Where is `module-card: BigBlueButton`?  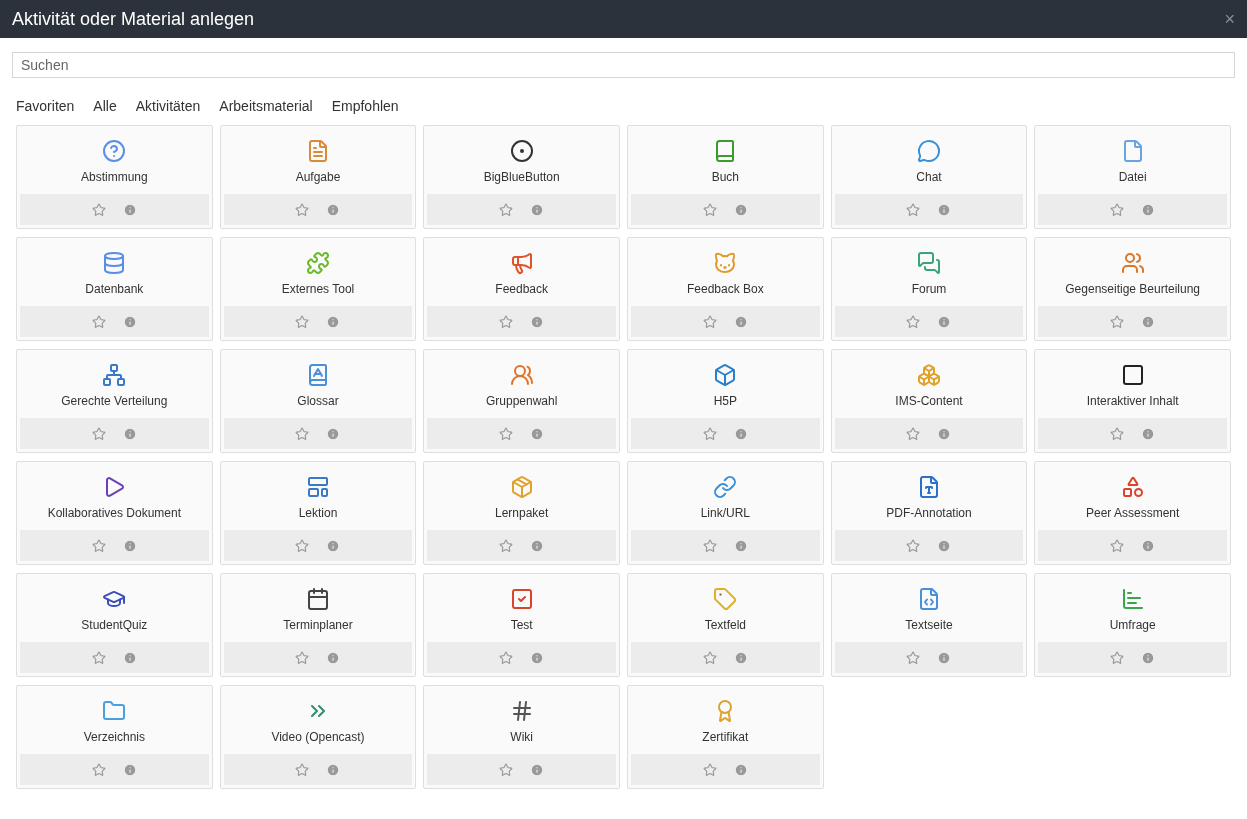 module-card: BigBlueButton is located at coordinates (521, 177).